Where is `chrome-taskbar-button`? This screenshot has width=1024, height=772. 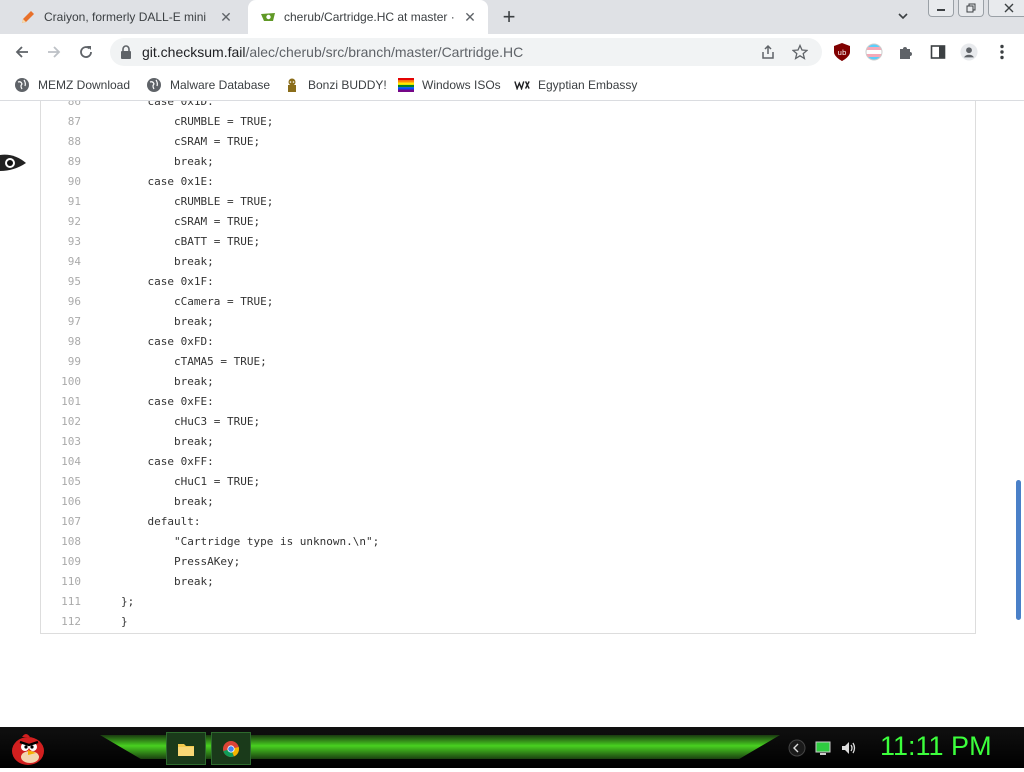 chrome-taskbar-button is located at coordinates (231, 748).